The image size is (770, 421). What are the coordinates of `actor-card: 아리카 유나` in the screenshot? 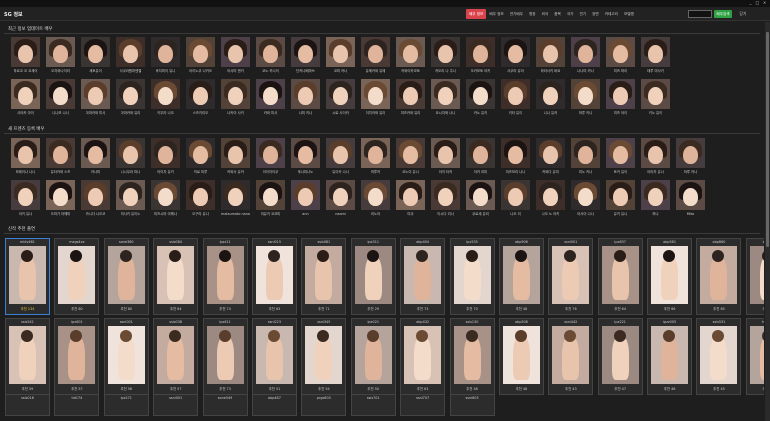 It's located at (655, 156).